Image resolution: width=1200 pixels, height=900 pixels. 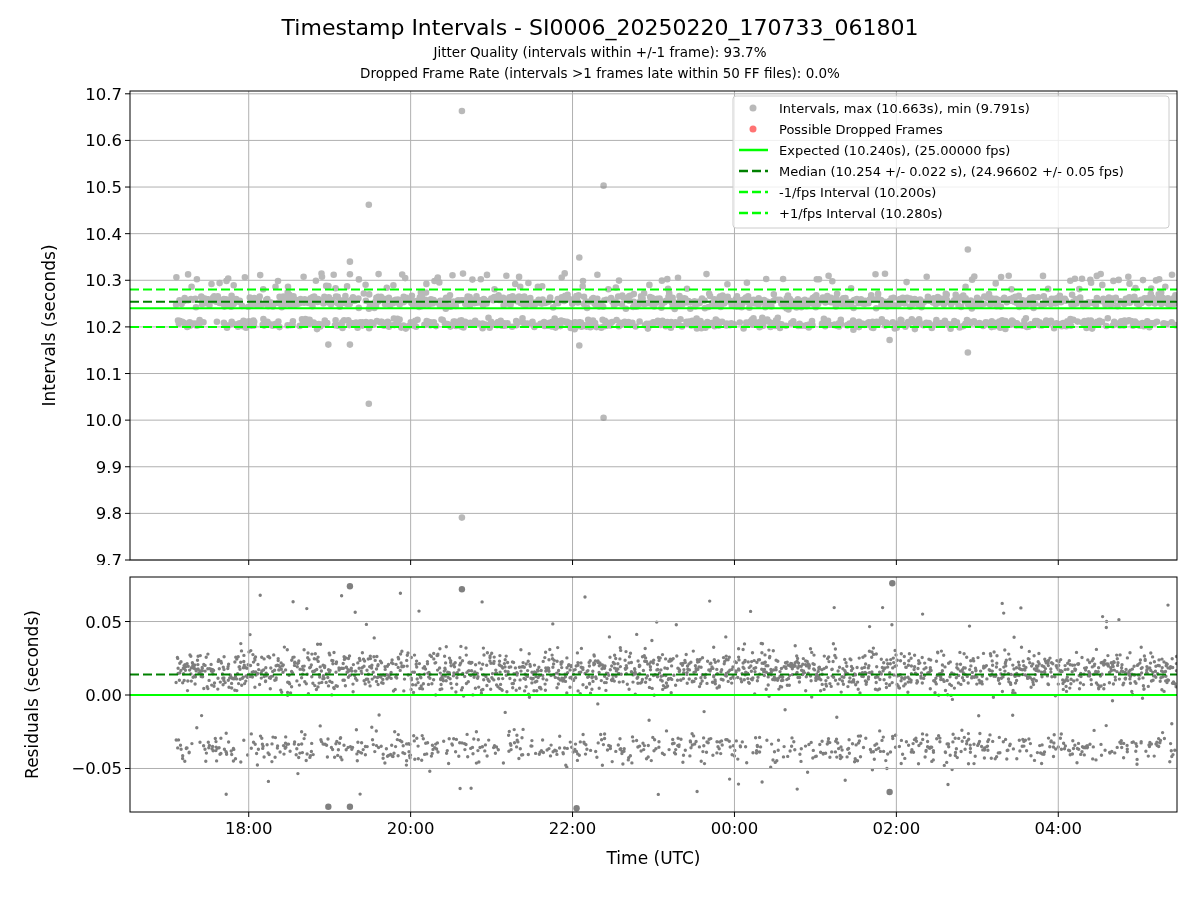 What do you see at coordinates (861, 213) in the screenshot?
I see `legend-label: +1/fps Interval (10.280s)` at bounding box center [861, 213].